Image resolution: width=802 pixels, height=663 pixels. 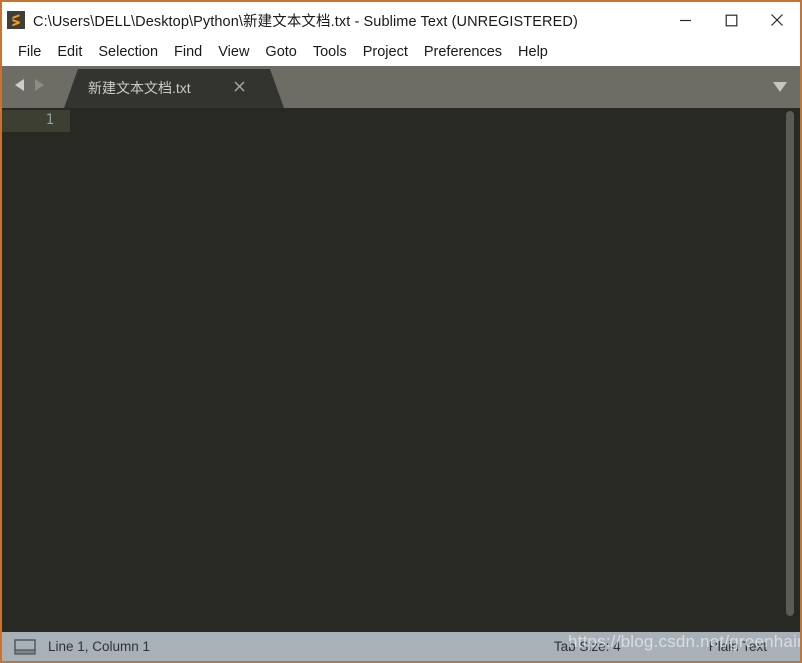 What do you see at coordinates (330, 52) in the screenshot?
I see `menu-item-tools: Tools` at bounding box center [330, 52].